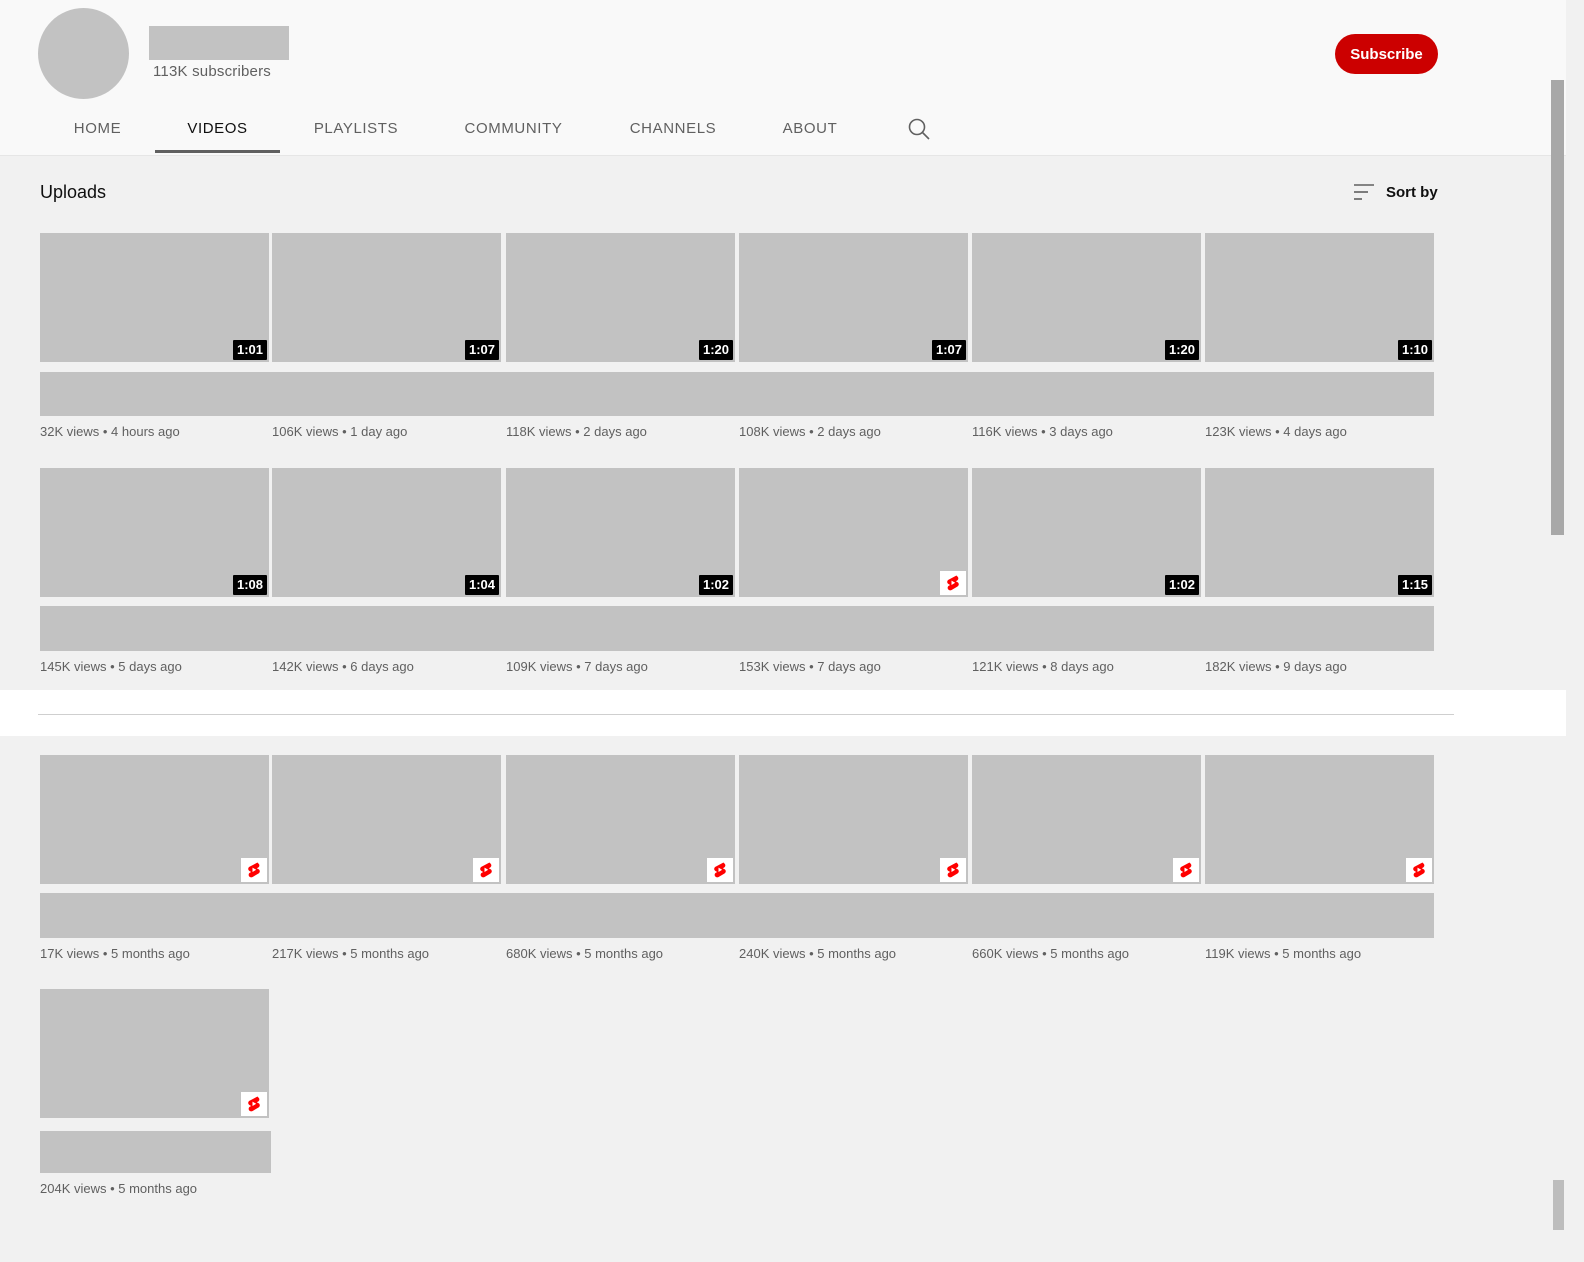 This screenshot has width=1584, height=1262. I want to click on video-meta: 106K views • 1 day ago, so click(339, 431).